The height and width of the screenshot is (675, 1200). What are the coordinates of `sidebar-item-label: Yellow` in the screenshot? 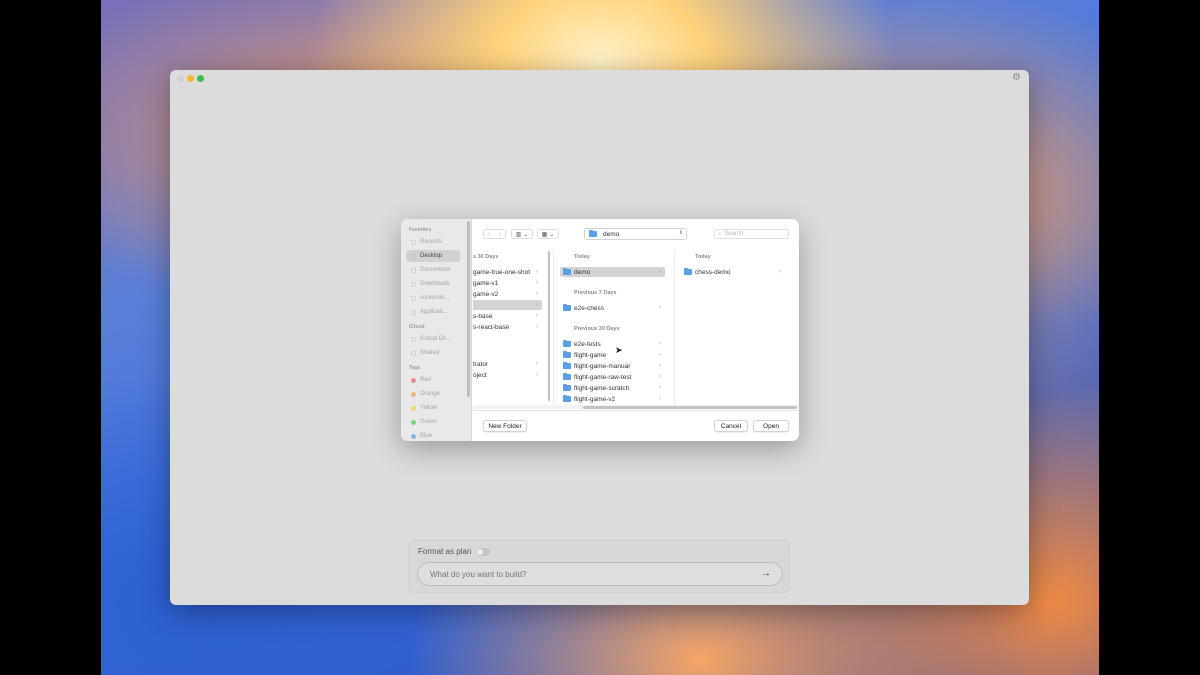 It's located at (429, 408).